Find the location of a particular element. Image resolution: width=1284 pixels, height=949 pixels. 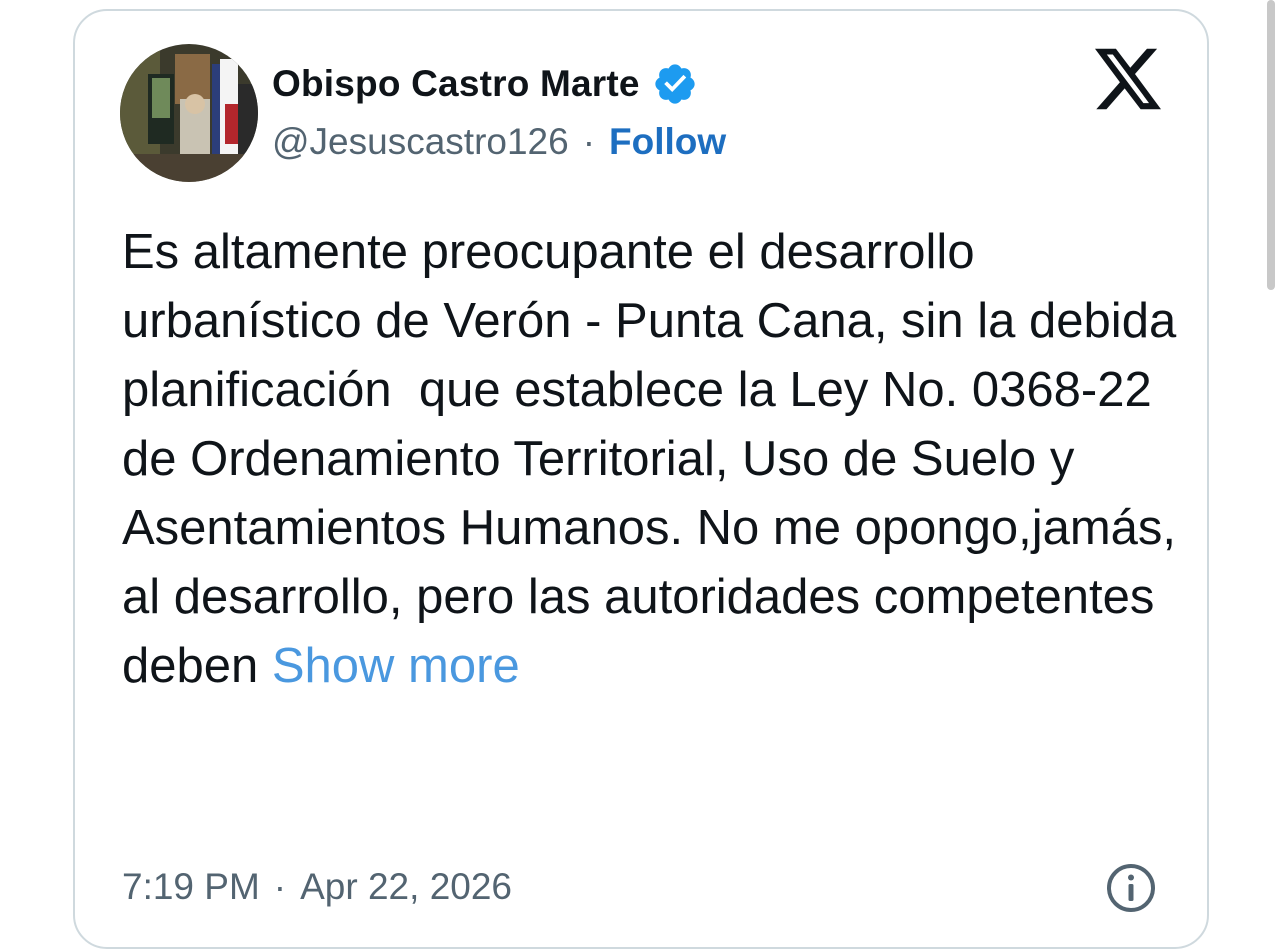

show-more-link: Show more is located at coordinates (396, 666).